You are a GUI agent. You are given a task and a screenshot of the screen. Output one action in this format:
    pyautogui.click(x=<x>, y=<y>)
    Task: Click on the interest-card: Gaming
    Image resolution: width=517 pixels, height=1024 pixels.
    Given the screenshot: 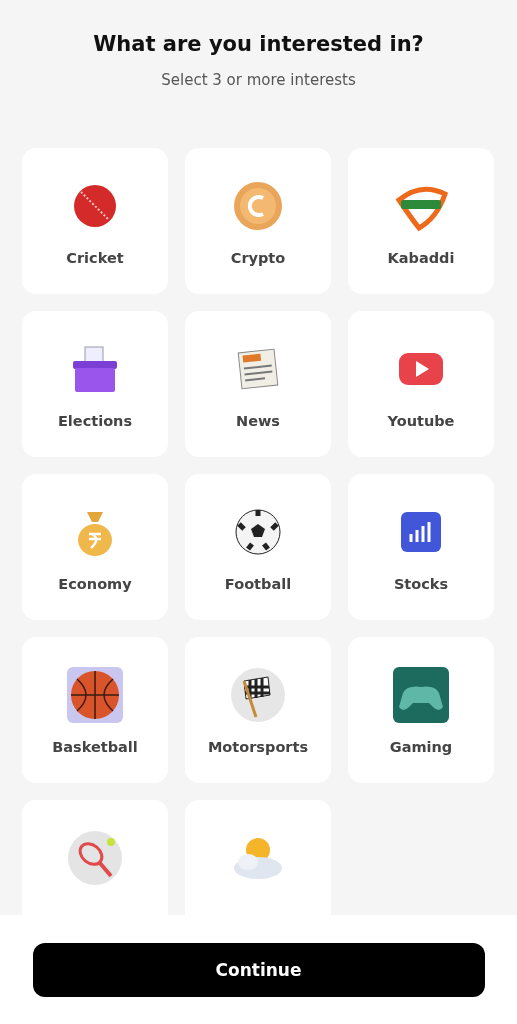 What is the action you would take?
    pyautogui.click(x=421, y=710)
    